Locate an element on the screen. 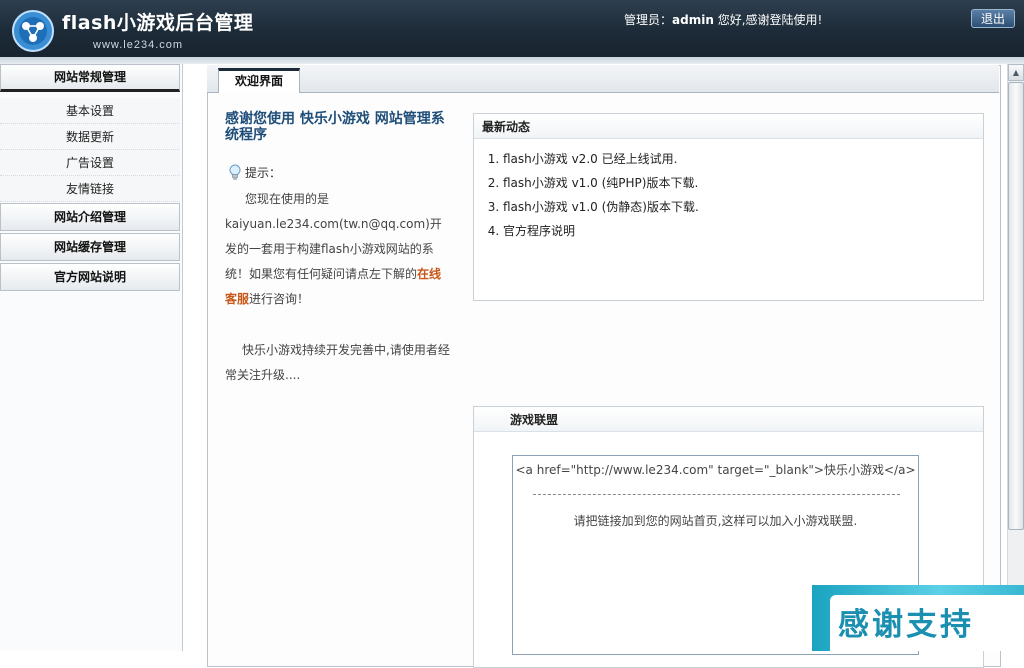  thanks-banner-inner: 感谢支持 is located at coordinates (927, 623).